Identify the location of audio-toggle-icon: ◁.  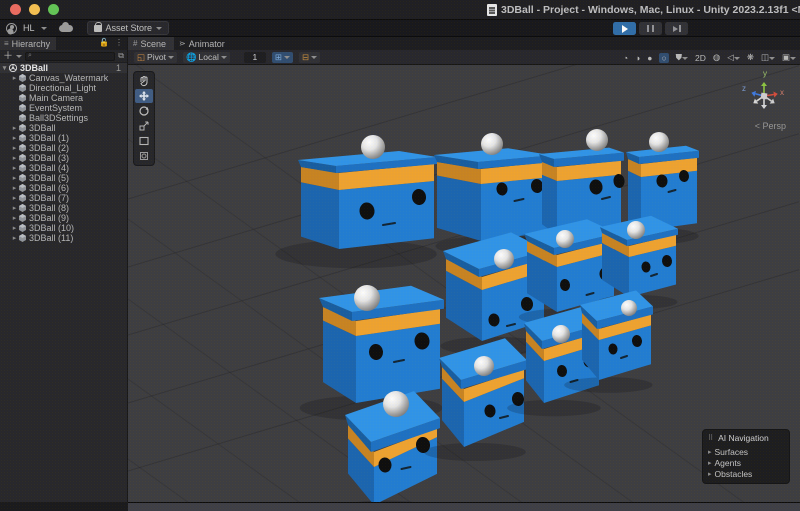
(733, 57).